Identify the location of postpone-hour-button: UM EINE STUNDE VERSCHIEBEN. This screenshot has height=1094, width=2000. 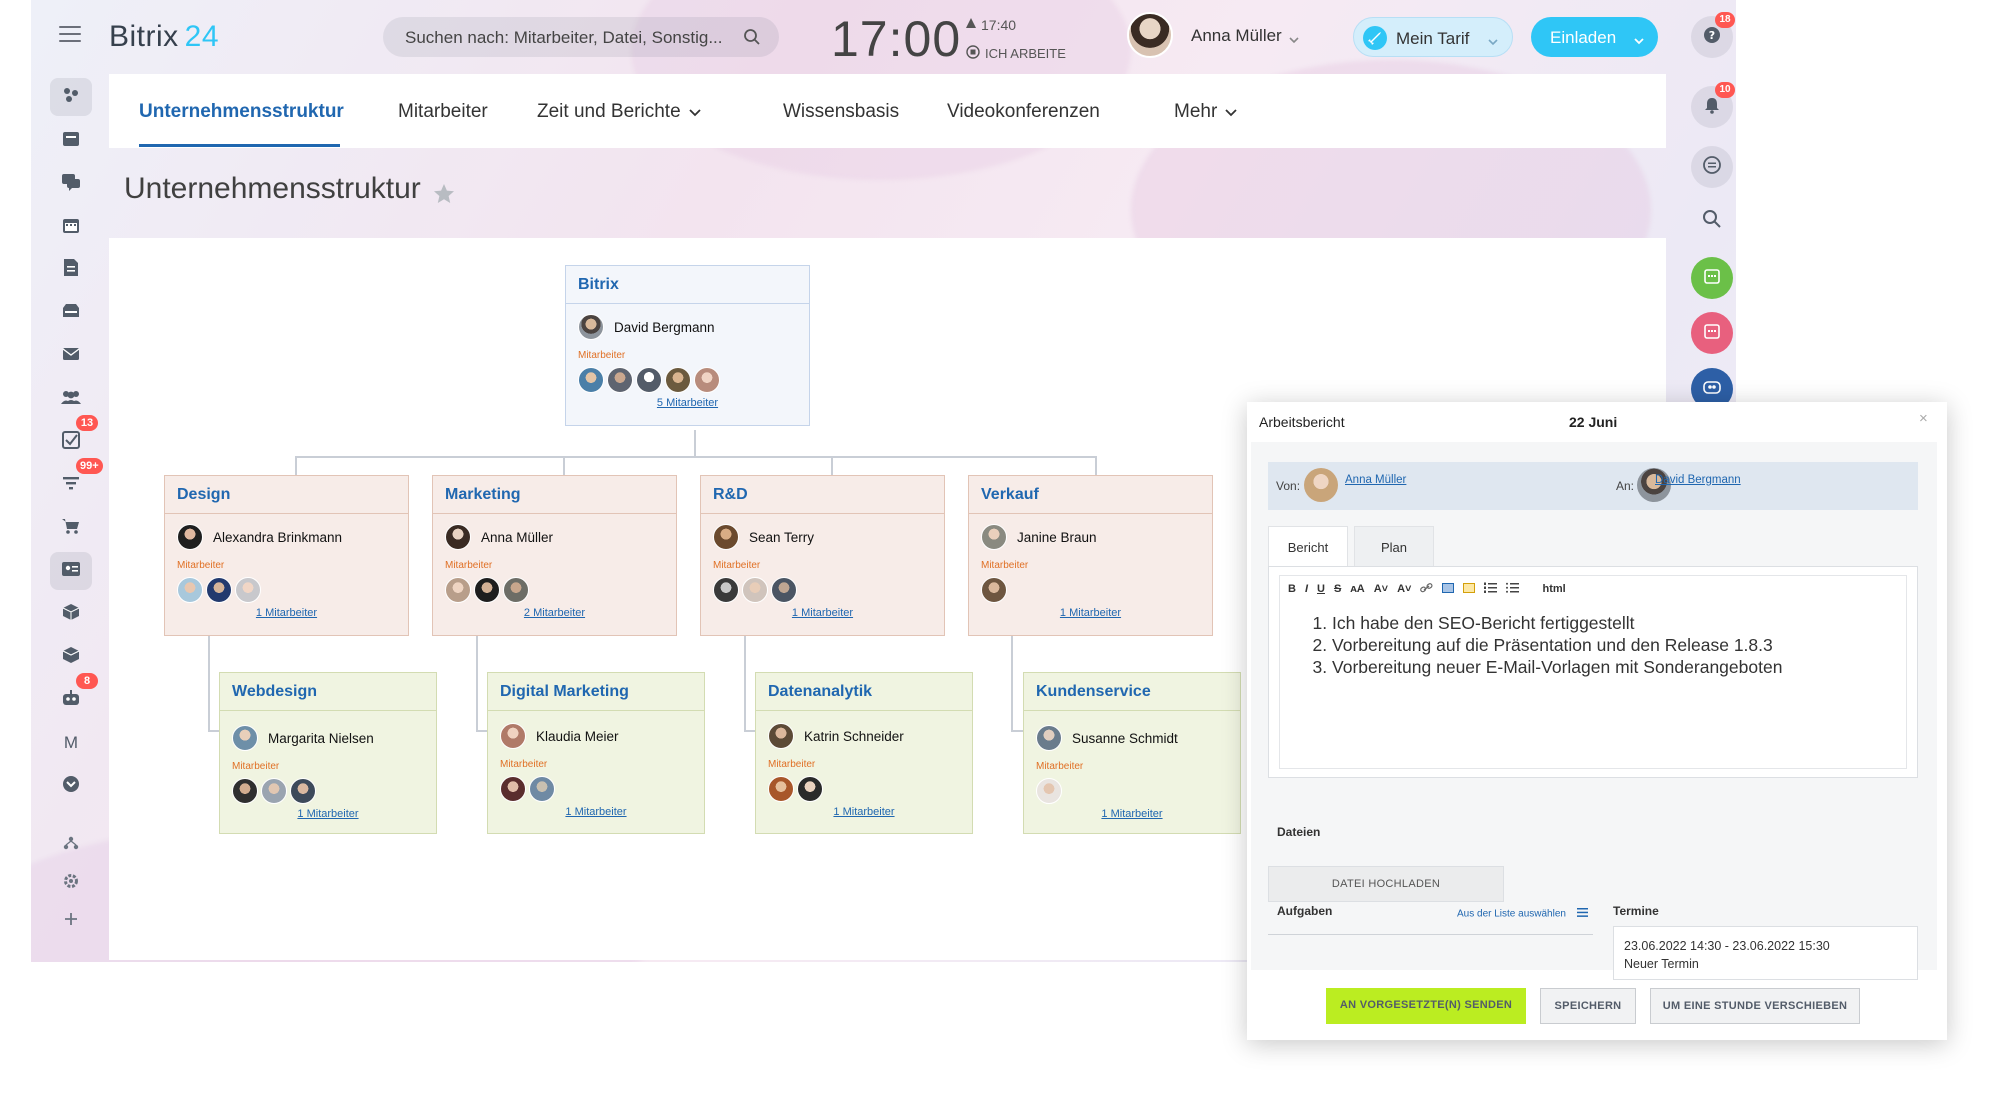
(1755, 1006).